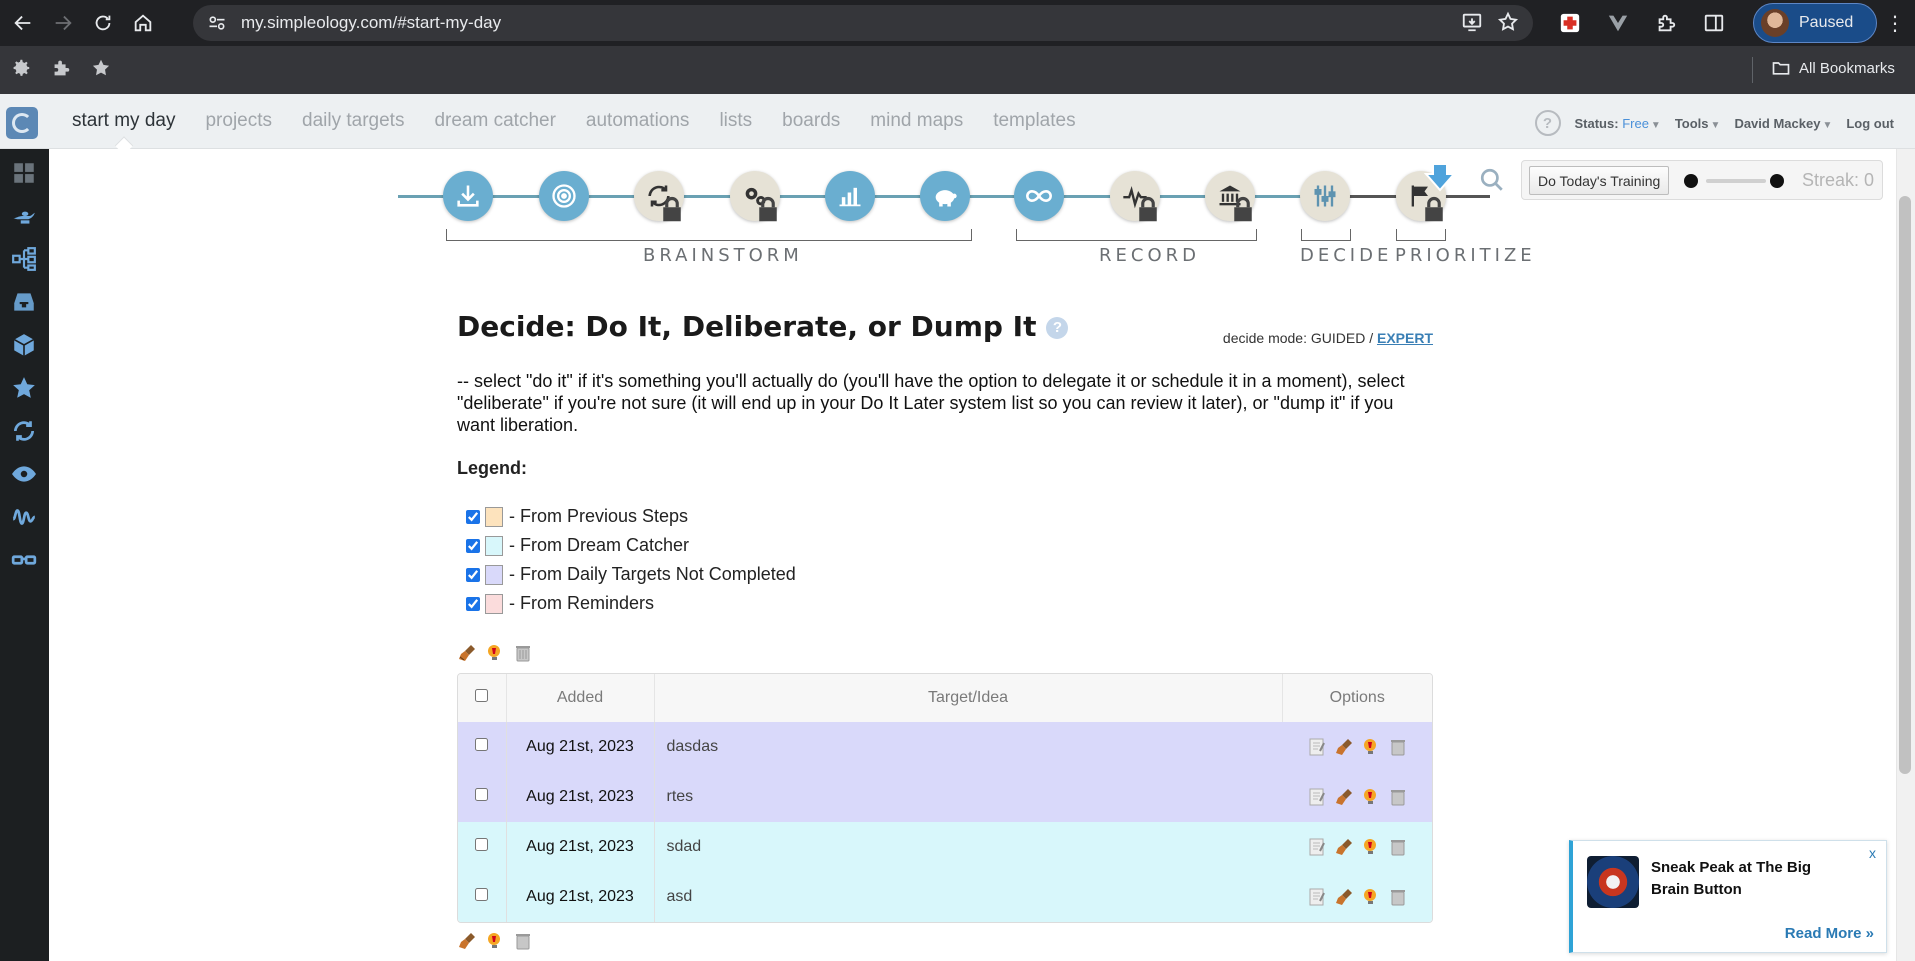  Describe the element at coordinates (916, 121) in the screenshot. I see `menu-mind-maps: mind maps` at that location.